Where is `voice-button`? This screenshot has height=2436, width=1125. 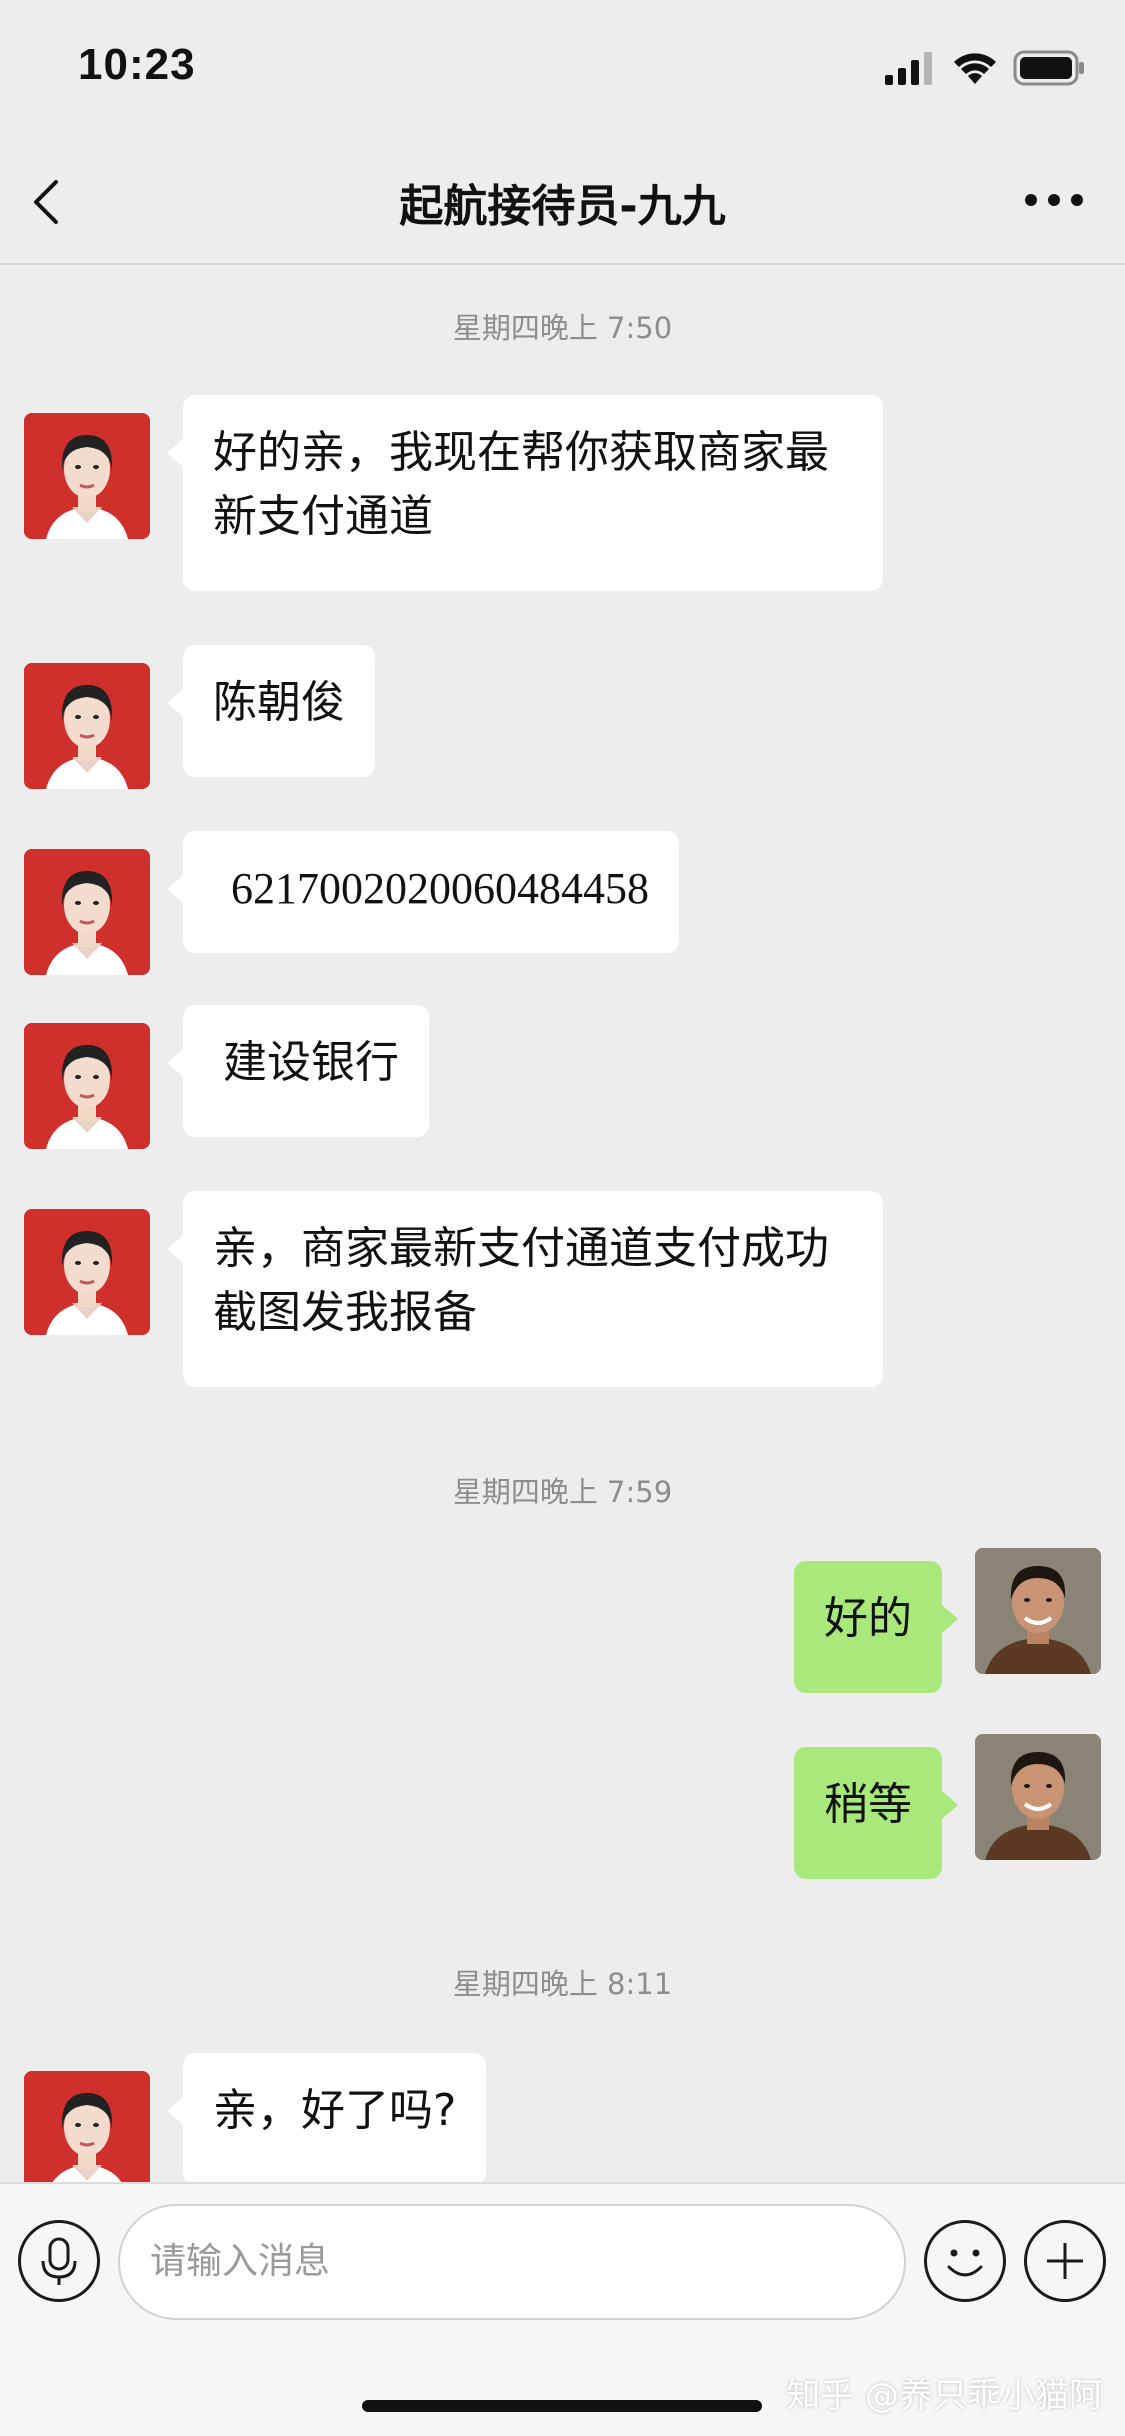
voice-button is located at coordinates (59, 2261).